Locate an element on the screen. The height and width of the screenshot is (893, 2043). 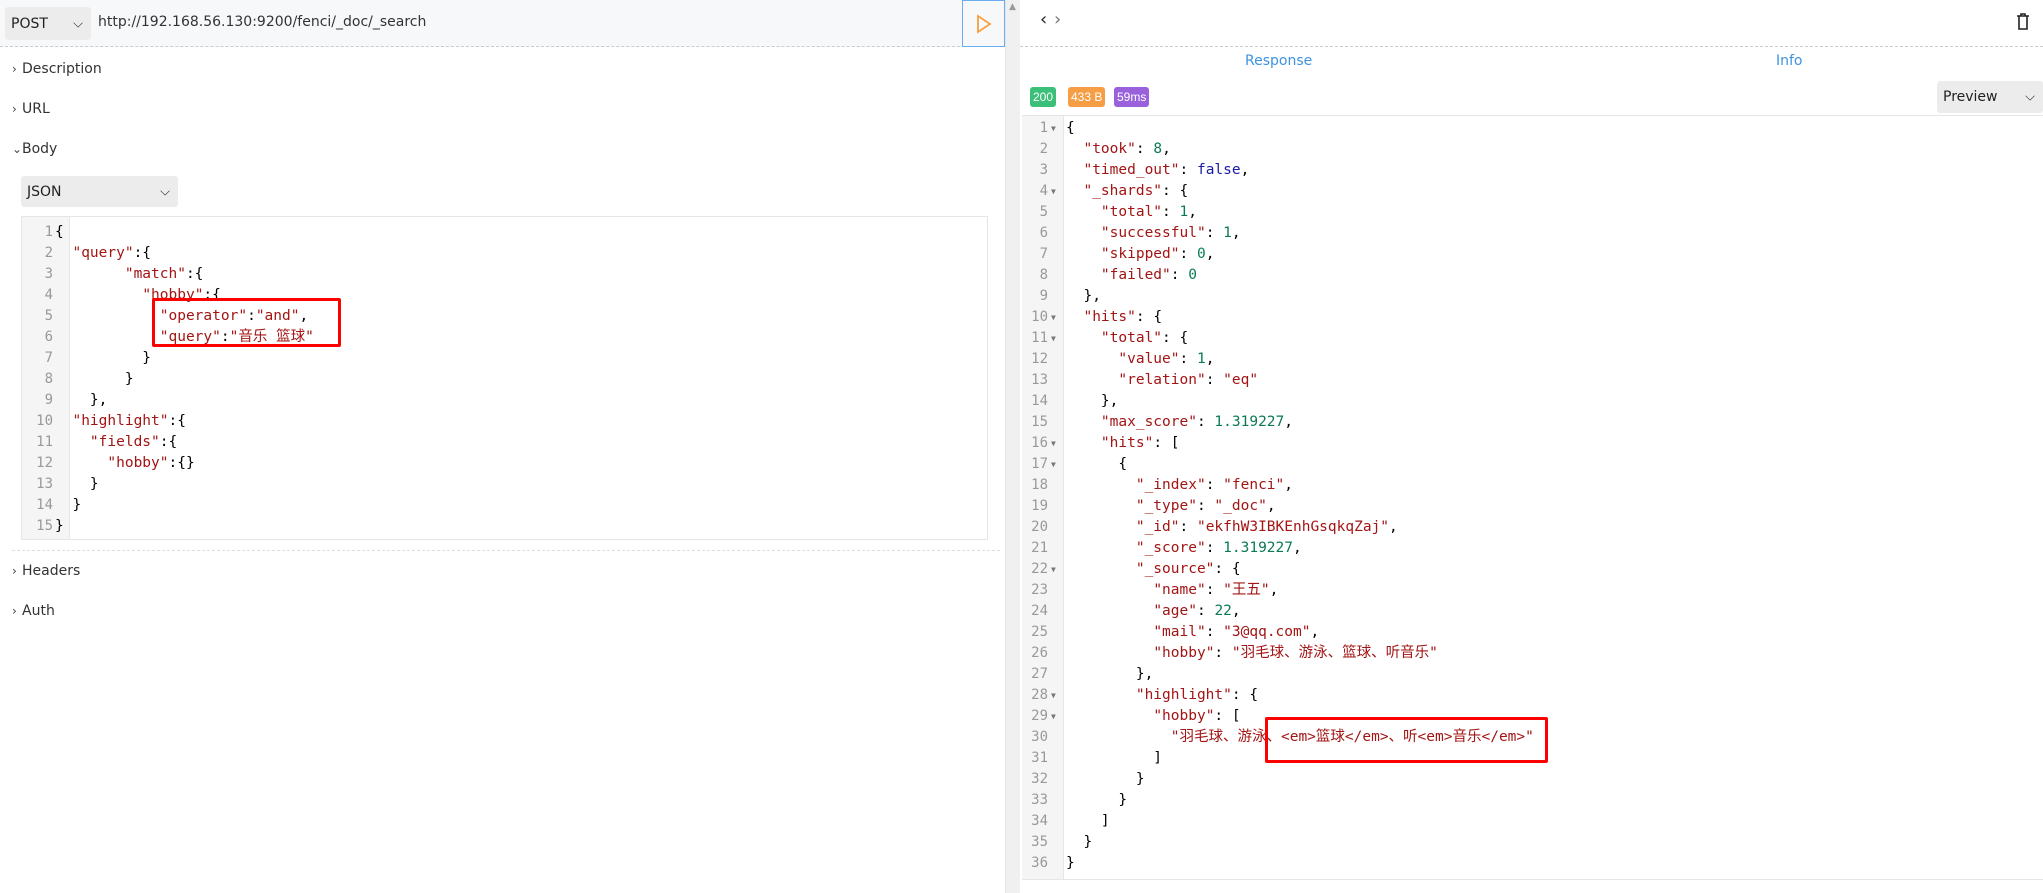
code-token: "skipped" is located at coordinates (1140, 254).